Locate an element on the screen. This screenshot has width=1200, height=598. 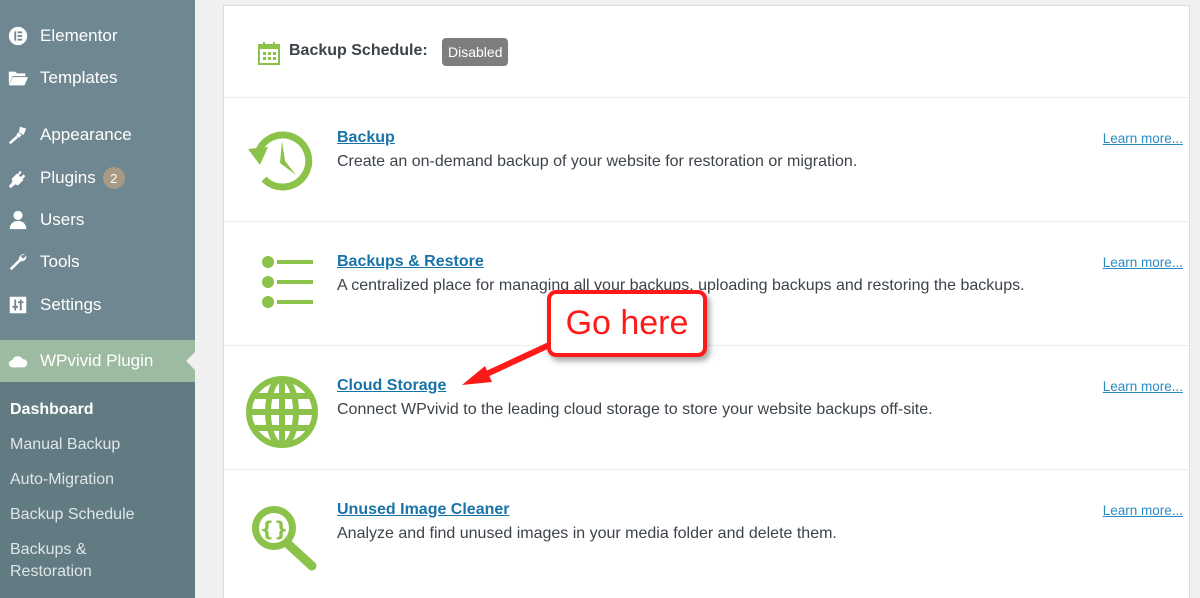
sidebar-item-tools: Tools is located at coordinates (97, 262).